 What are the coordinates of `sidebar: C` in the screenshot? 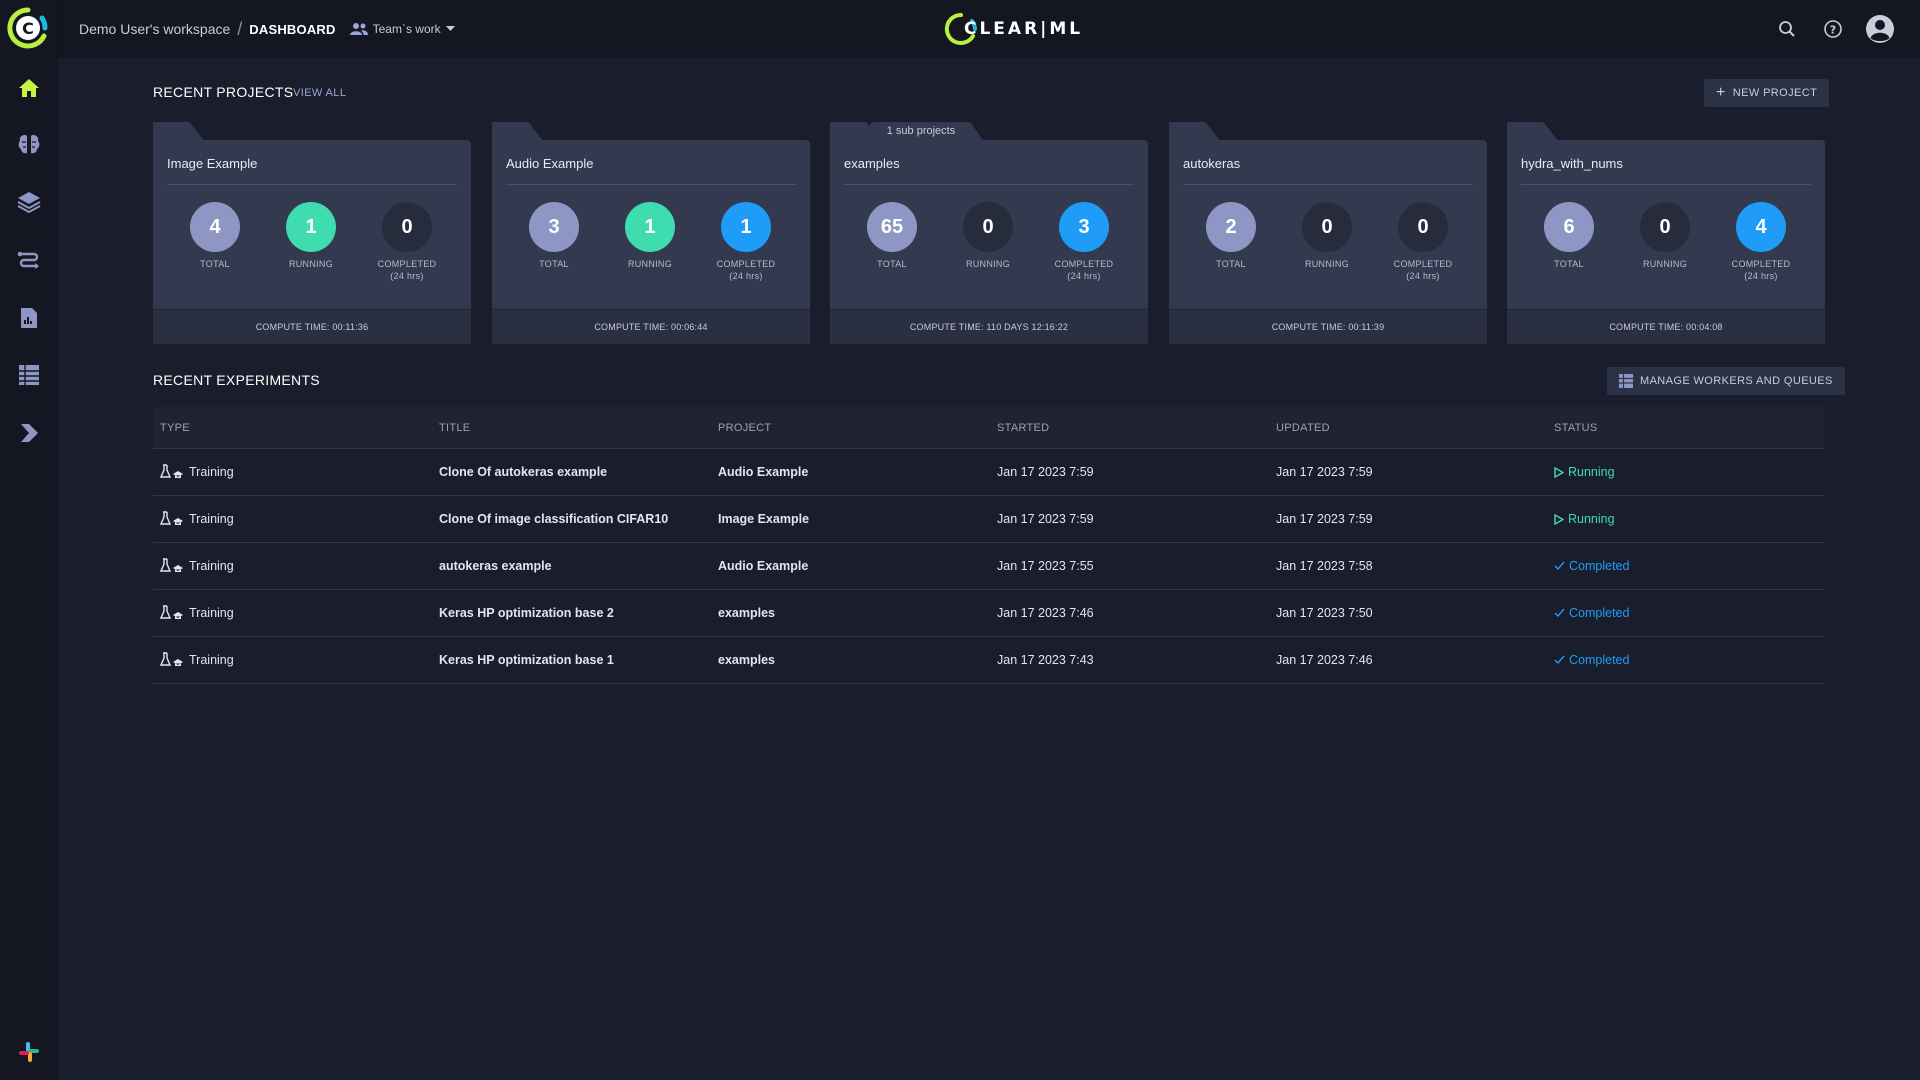 It's located at (29, 540).